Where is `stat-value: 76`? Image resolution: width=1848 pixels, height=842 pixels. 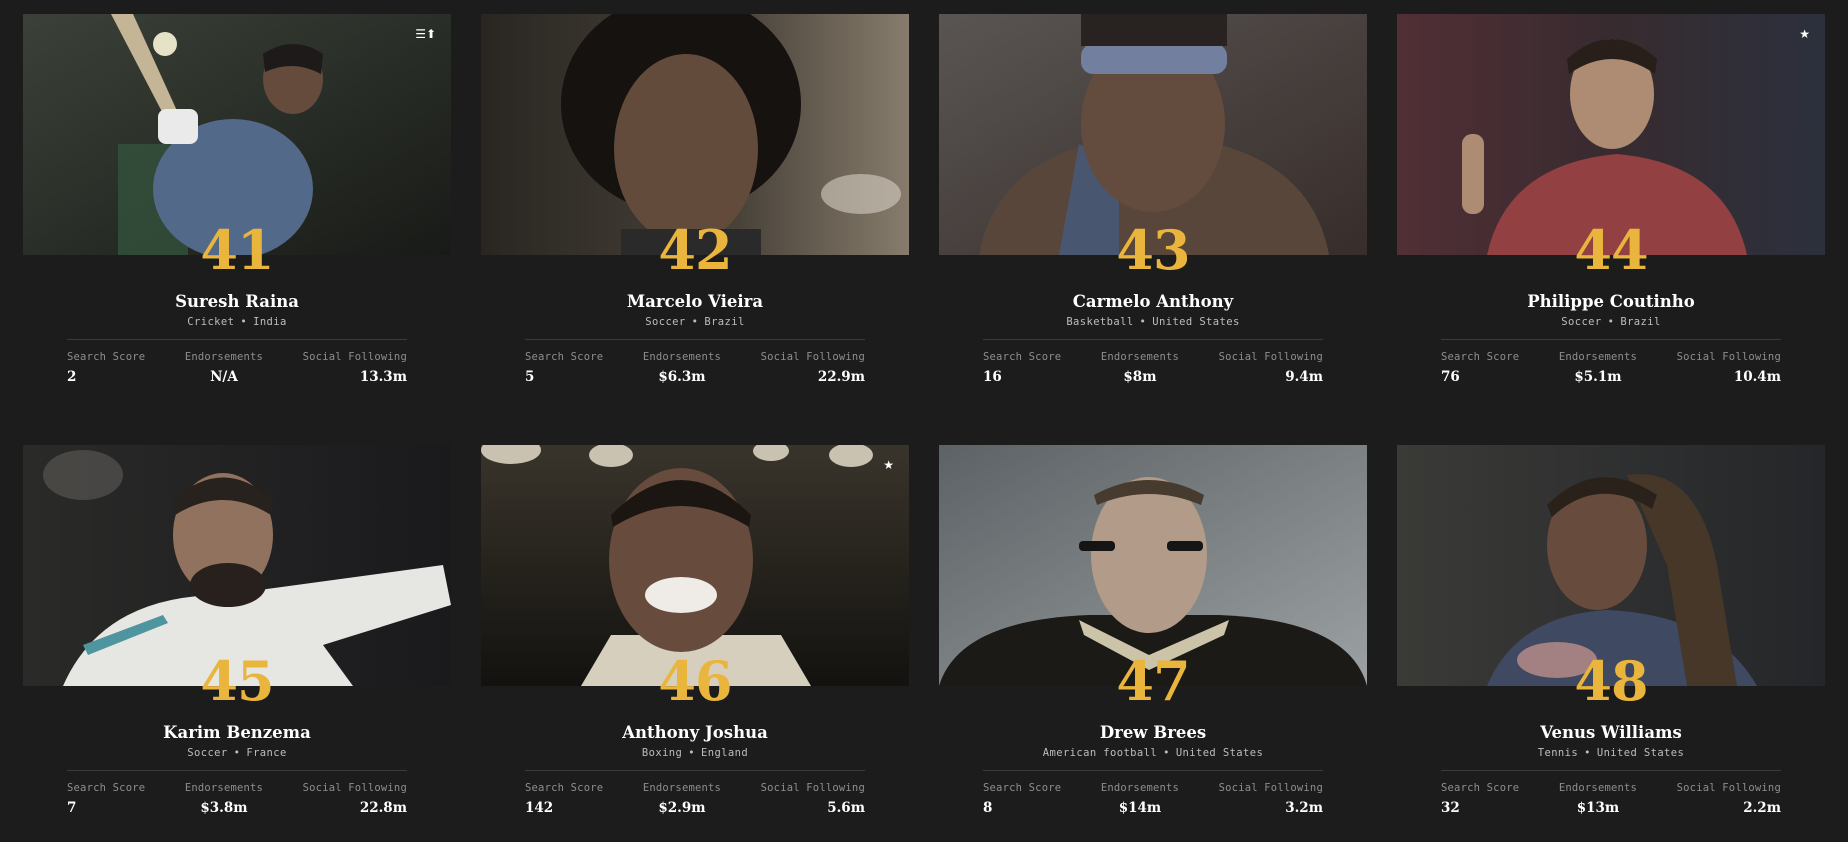 stat-value: 76 is located at coordinates (1450, 377).